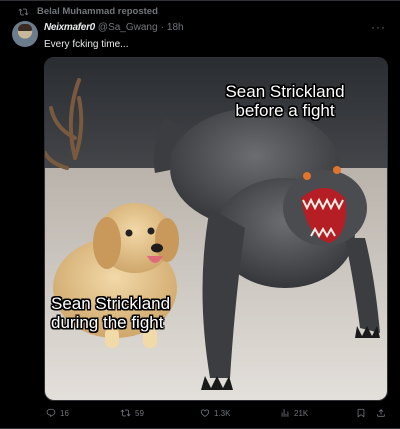 The height and width of the screenshot is (429, 400). What do you see at coordinates (285, 413) in the screenshot?
I see `views-icon` at bounding box center [285, 413].